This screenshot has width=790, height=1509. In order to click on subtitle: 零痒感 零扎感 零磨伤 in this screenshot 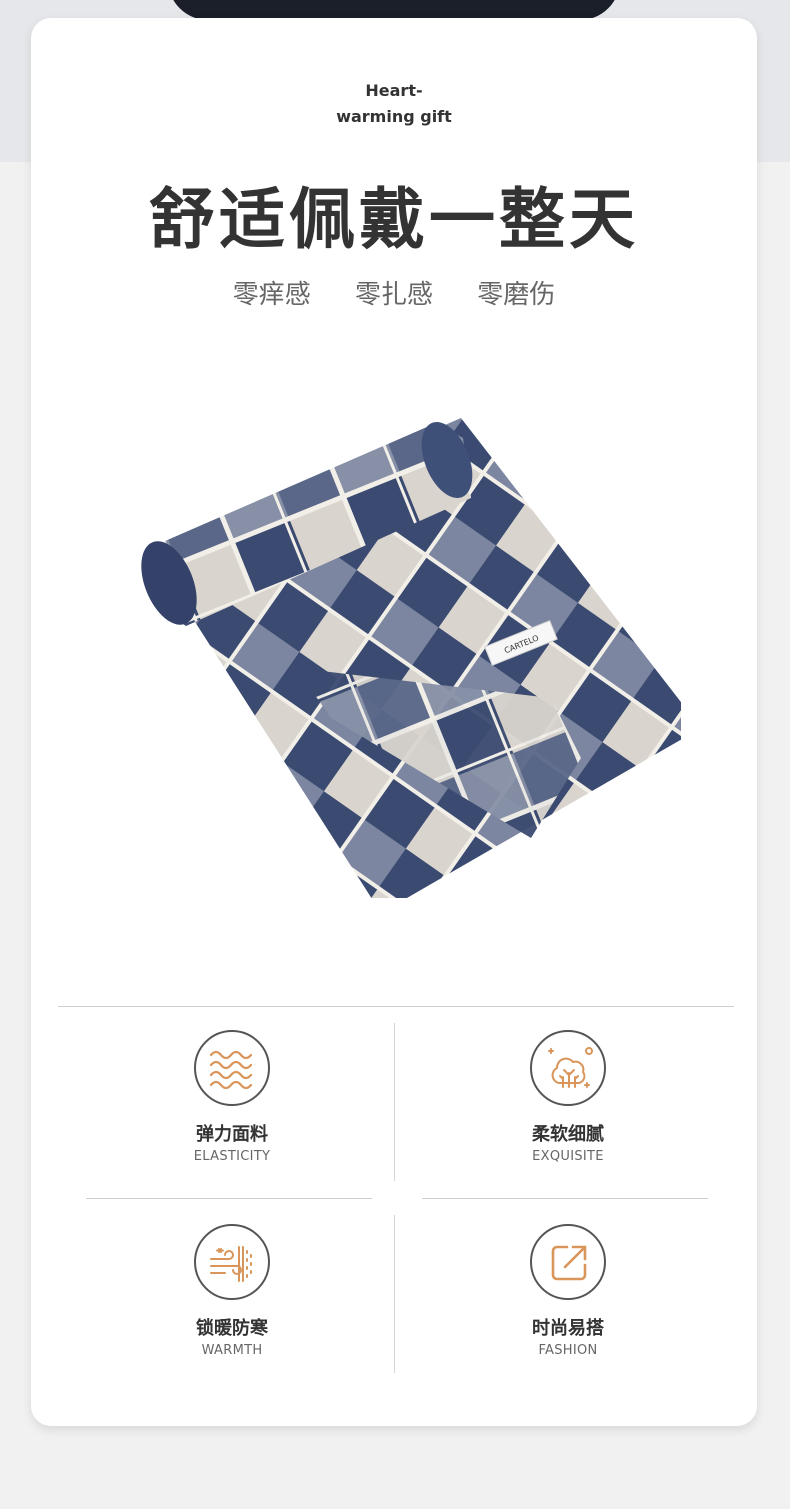, I will do `click(394, 292)`.